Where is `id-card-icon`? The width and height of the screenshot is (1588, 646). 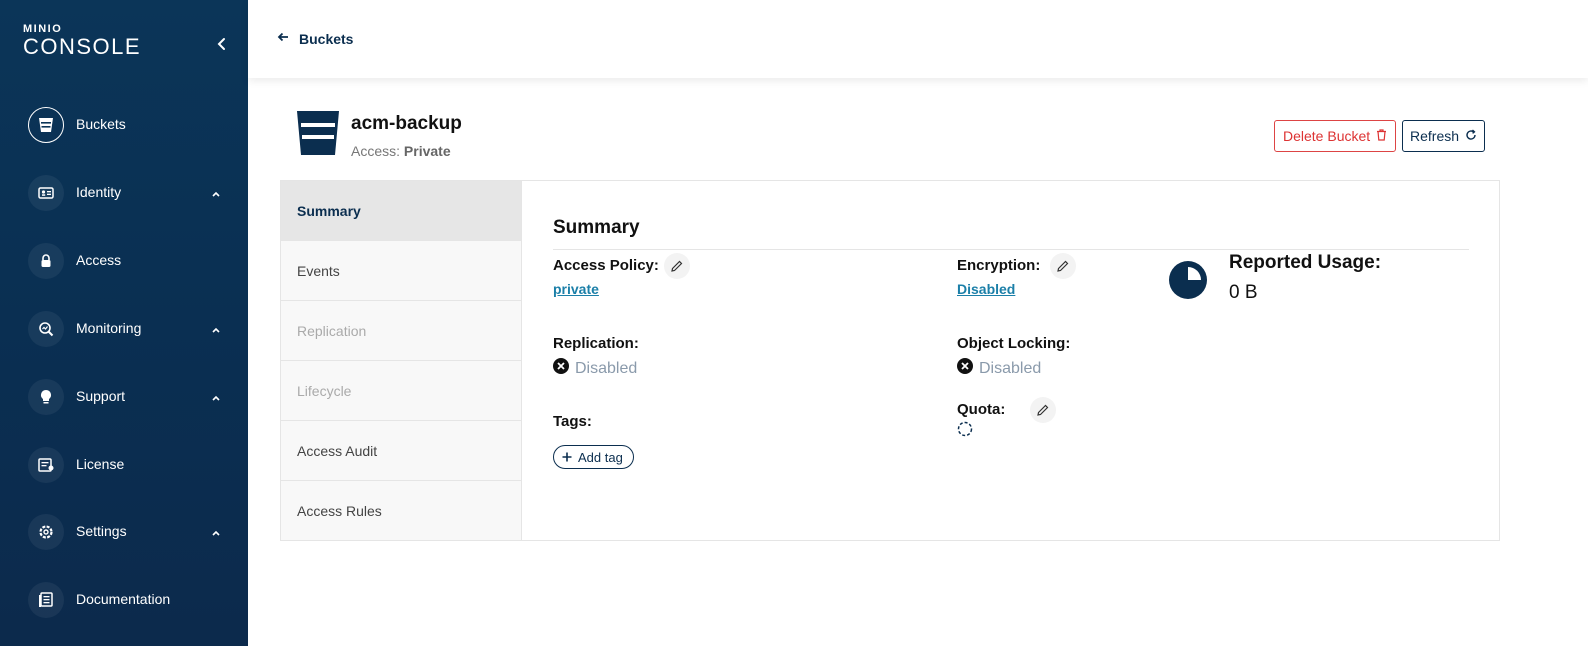 id-card-icon is located at coordinates (46, 193).